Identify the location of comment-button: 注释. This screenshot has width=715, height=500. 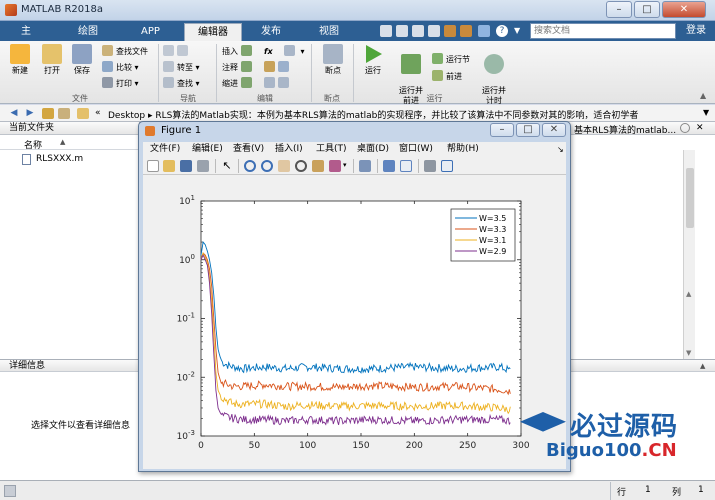
(238, 67).